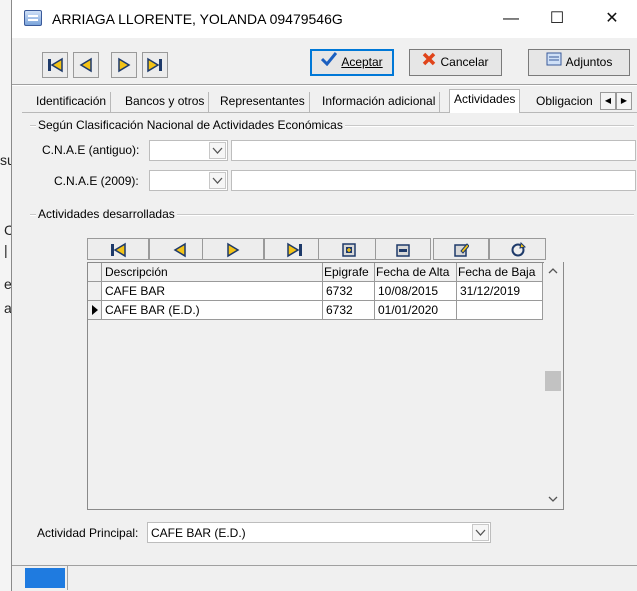 This screenshot has height=591, width=637. I want to click on cancel-x-icon, so click(429, 62).